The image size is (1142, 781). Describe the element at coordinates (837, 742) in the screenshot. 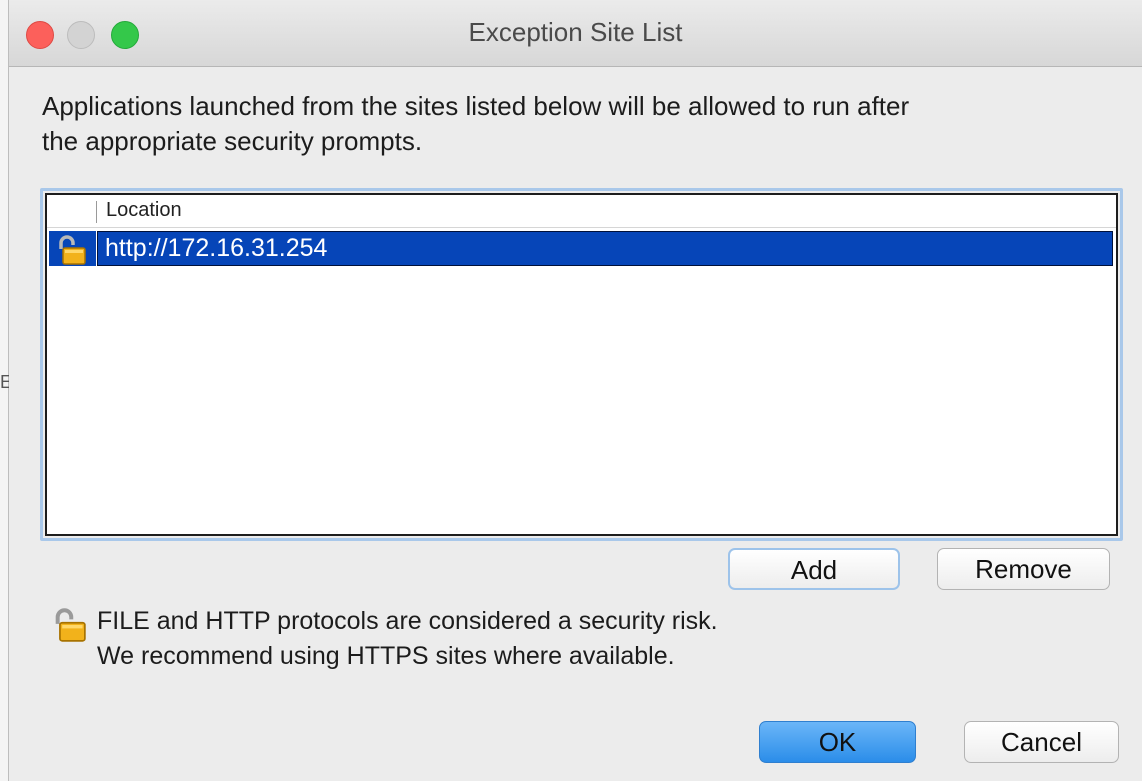

I see `ok-button: OK` at that location.